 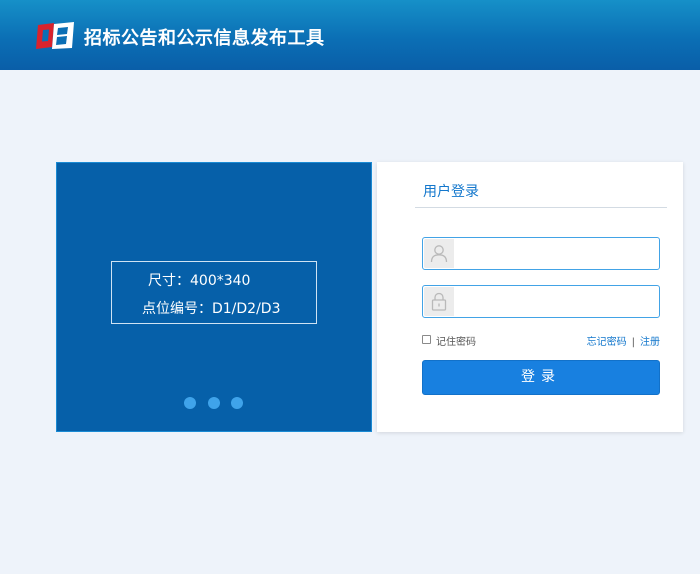 What do you see at coordinates (439, 253) in the screenshot?
I see `user-icon` at bounding box center [439, 253].